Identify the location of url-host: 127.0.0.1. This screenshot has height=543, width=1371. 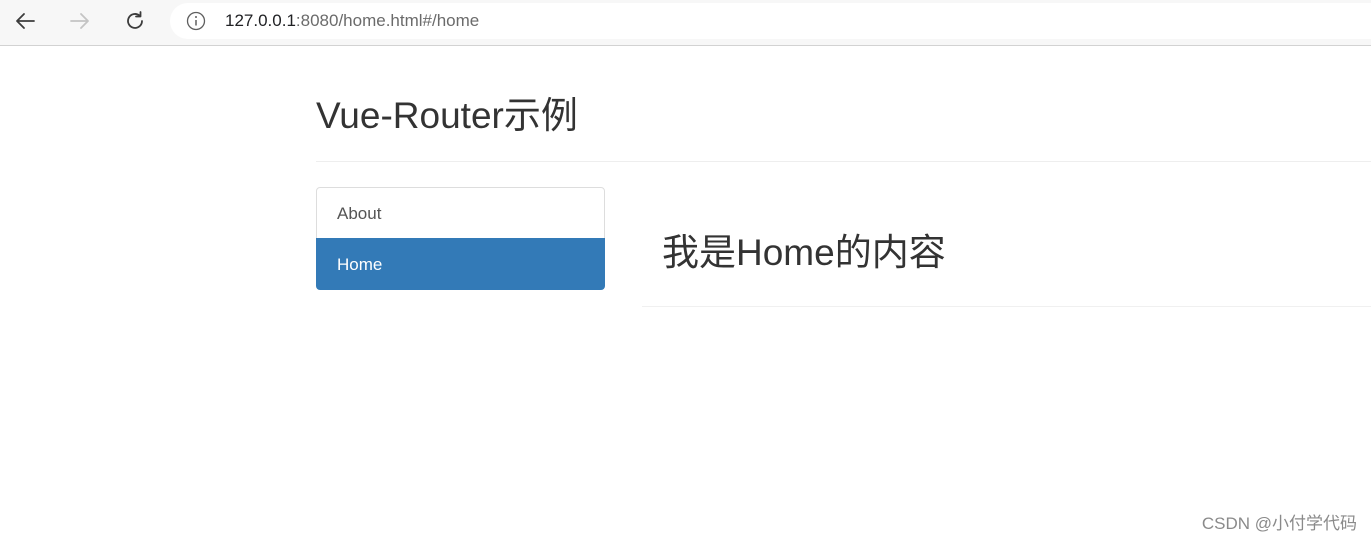
(260, 20).